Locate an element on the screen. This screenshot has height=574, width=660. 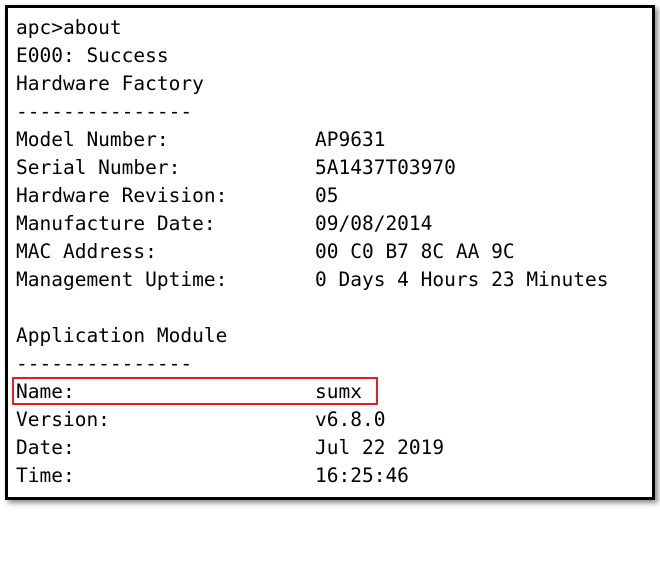
manufacture-date-value: 09/08/2014 is located at coordinates (374, 223).